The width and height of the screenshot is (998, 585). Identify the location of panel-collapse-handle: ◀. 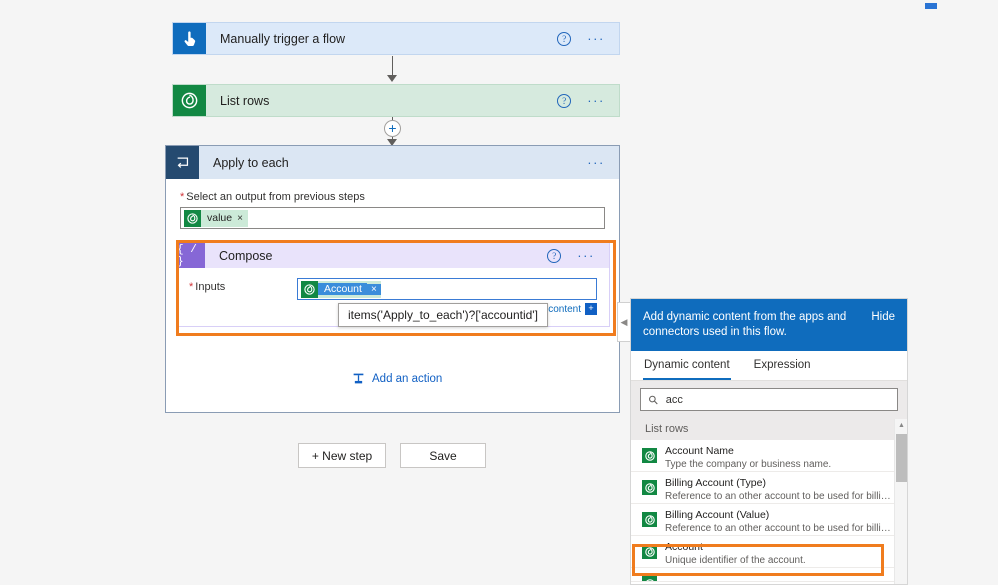
(623, 322).